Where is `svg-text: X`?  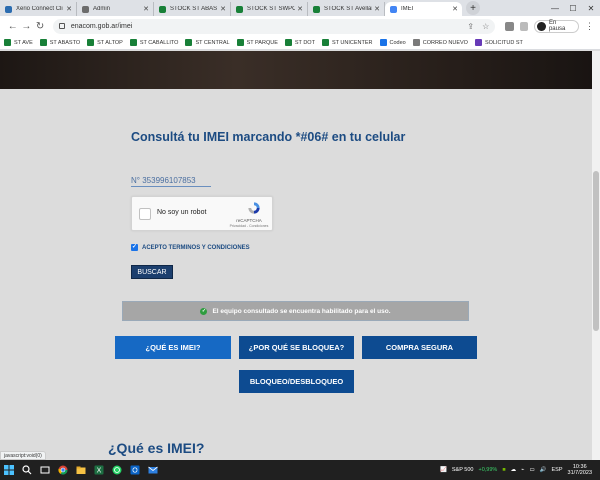 svg-text: X is located at coordinates (99, 471).